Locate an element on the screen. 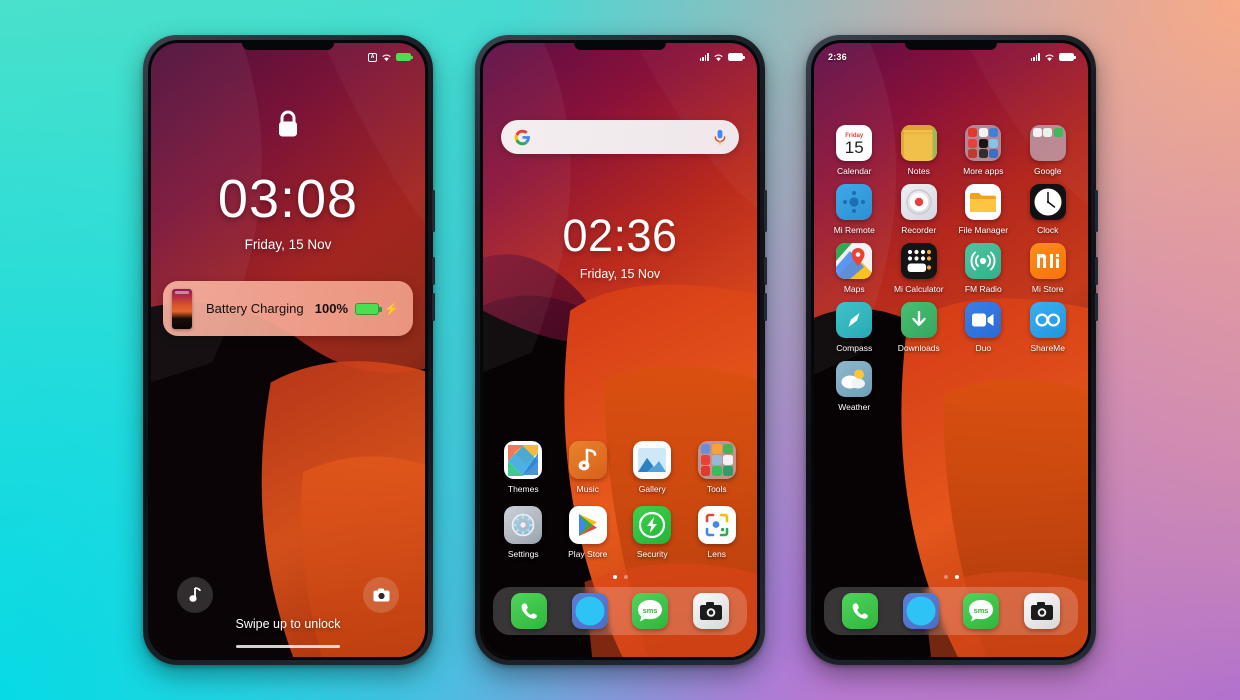 Image resolution: width=1240 pixels, height=700 pixels. app-security: Security is located at coordinates (652, 532).